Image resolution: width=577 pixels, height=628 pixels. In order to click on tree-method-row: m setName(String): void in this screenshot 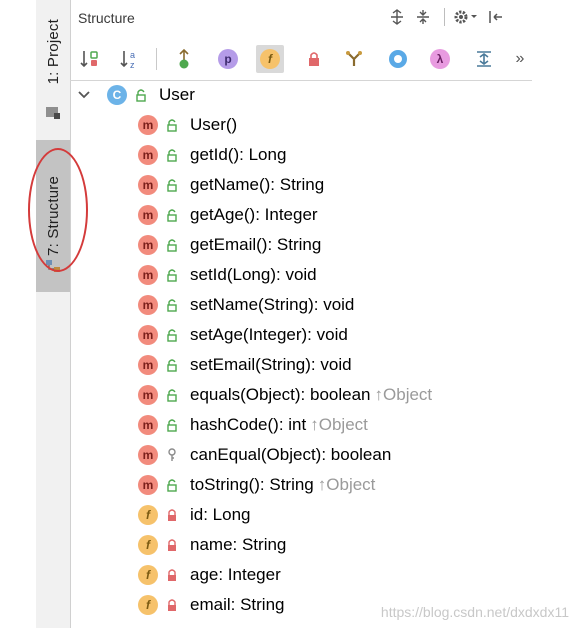, I will do `click(246, 305)`.